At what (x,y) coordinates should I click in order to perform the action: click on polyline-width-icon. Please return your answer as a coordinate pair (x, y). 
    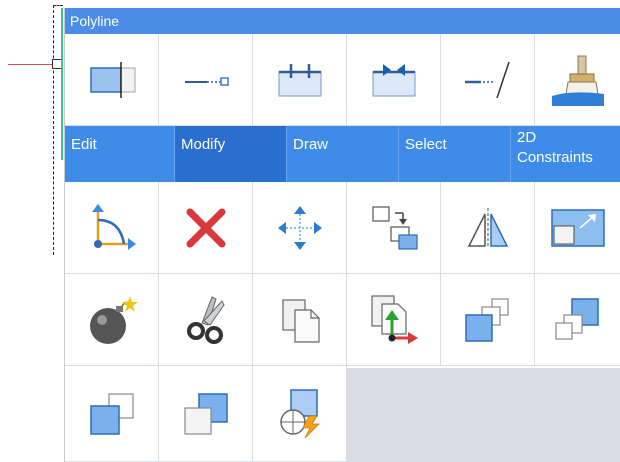
    Looking at the image, I should click on (112, 79).